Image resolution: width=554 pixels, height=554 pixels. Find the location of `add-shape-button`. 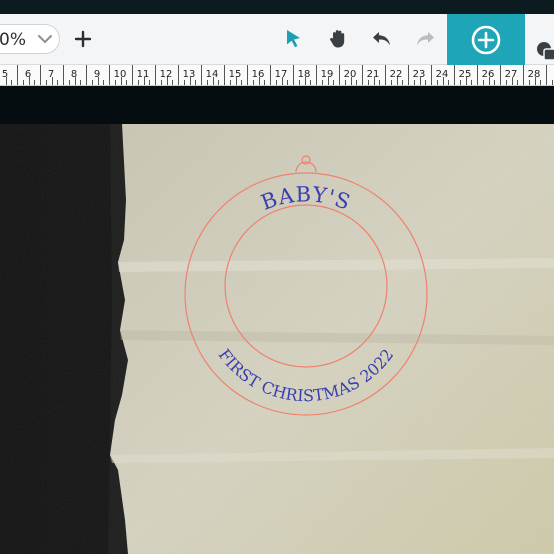

add-shape-button is located at coordinates (486, 41).